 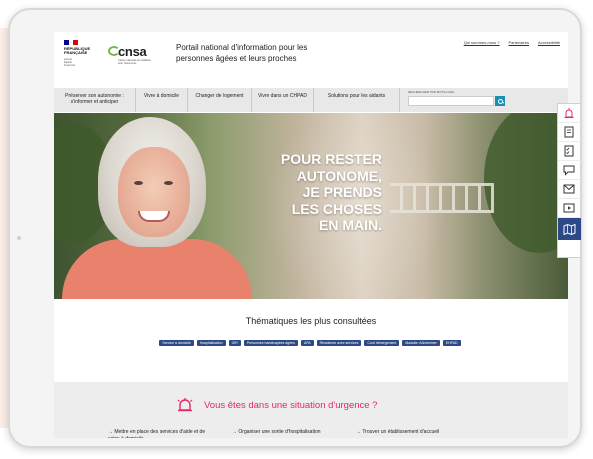 I want to click on tag-gir: GIR, so click(x=234, y=343).